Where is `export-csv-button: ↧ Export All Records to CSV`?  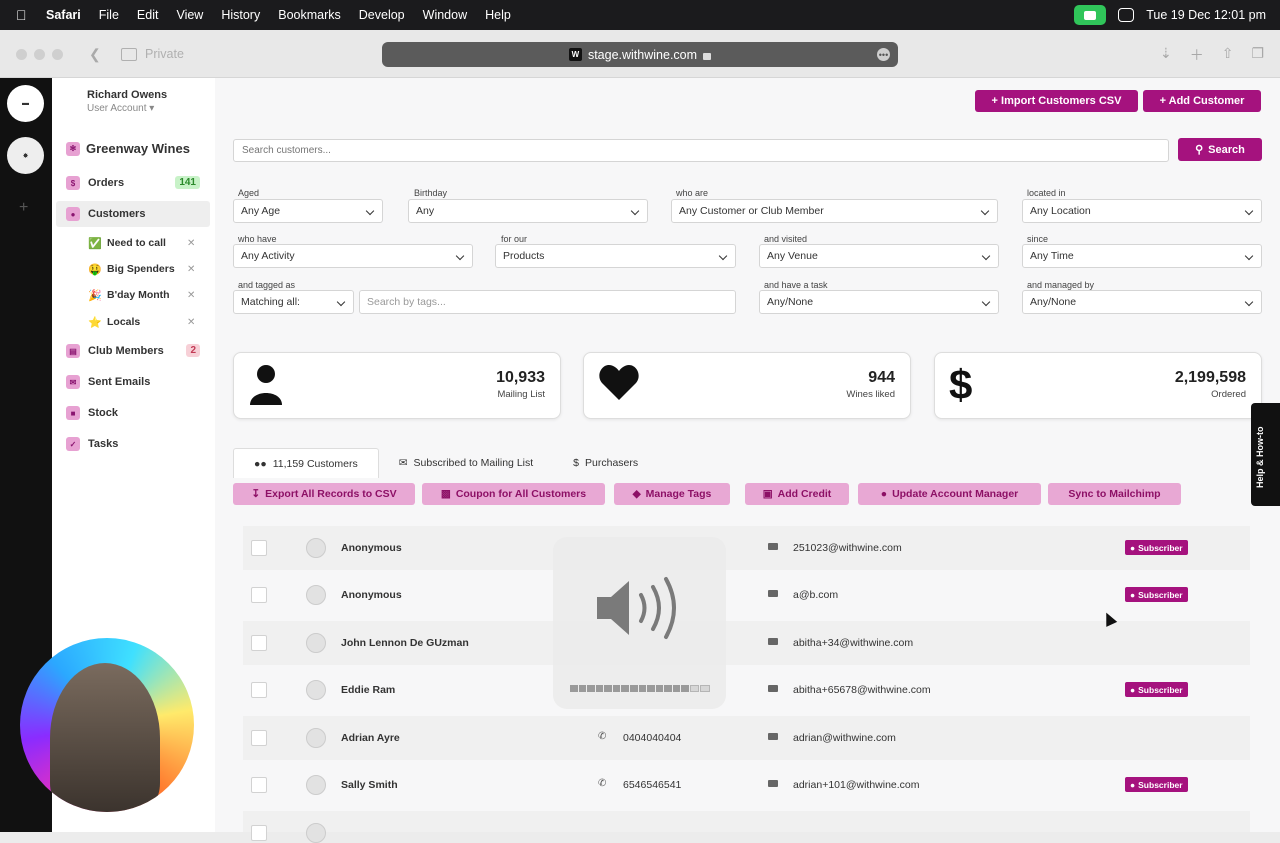 export-csv-button: ↧ Export All Records to CSV is located at coordinates (324, 494).